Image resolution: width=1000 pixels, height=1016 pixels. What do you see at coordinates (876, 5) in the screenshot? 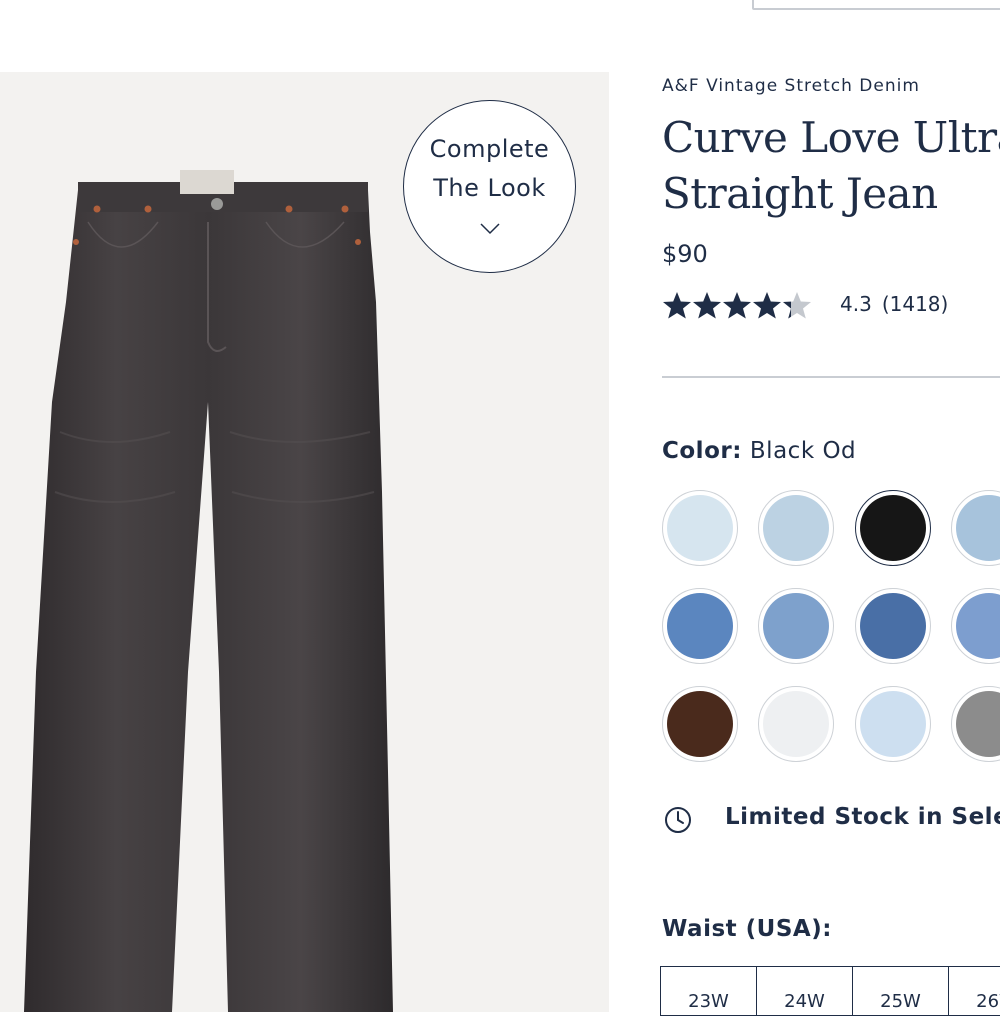
I see `search-box` at bounding box center [876, 5].